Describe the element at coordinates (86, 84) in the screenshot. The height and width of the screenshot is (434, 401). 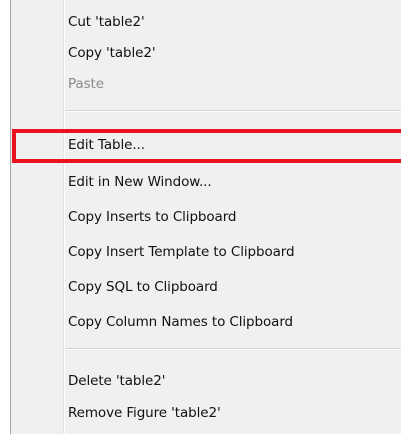
I see `menu-item-paste: Paste` at that location.